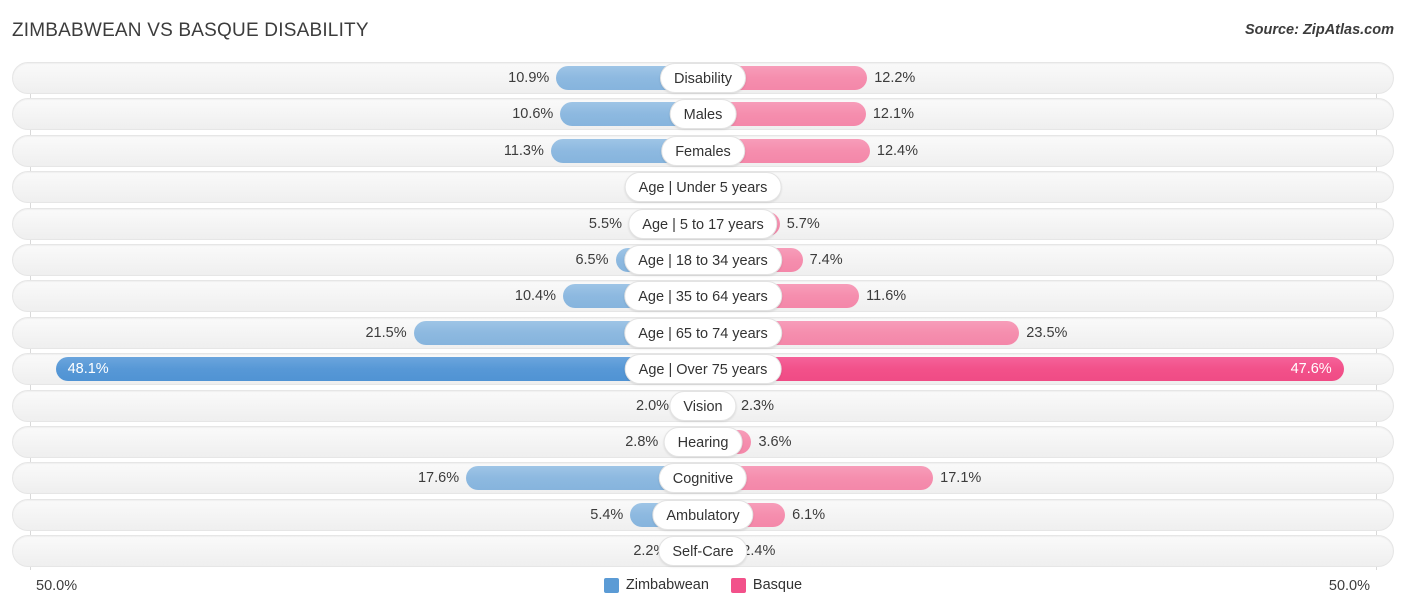 The image size is (1406, 612). What do you see at coordinates (592, 259) in the screenshot?
I see `bar-value-left: 6.5%` at bounding box center [592, 259].